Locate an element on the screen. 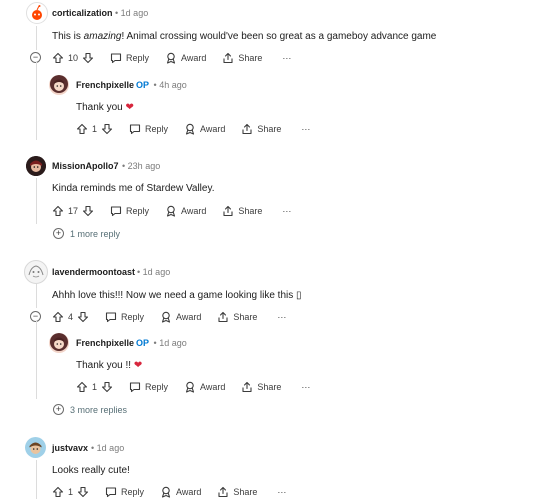  heart-emoji-icon: ❤ is located at coordinates (138, 365).